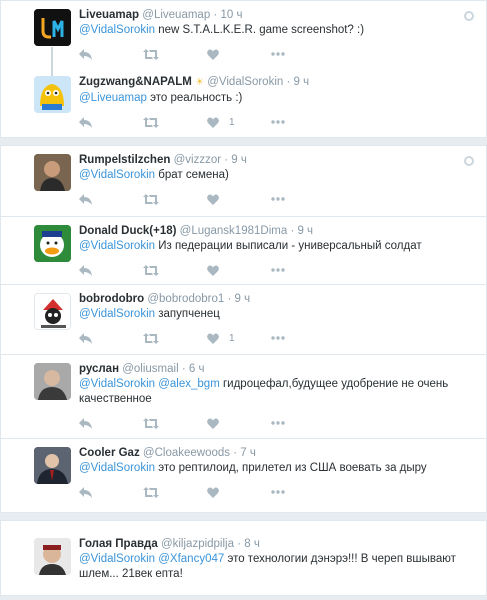 The image size is (487, 600). What do you see at coordinates (185, 299) in the screenshot?
I see `tweet-author-handle: @bobrodobro1` at bounding box center [185, 299].